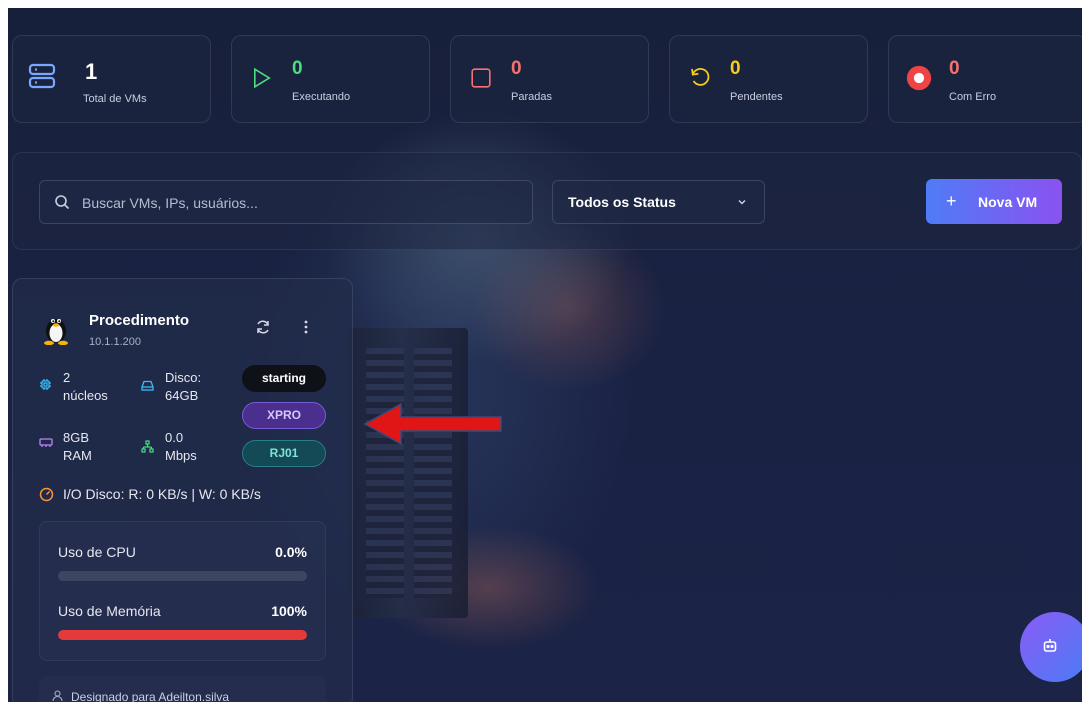 Image resolution: width=1082 pixels, height=702 pixels. Describe the element at coordinates (46, 442) in the screenshot. I see `memory-icon` at that location.